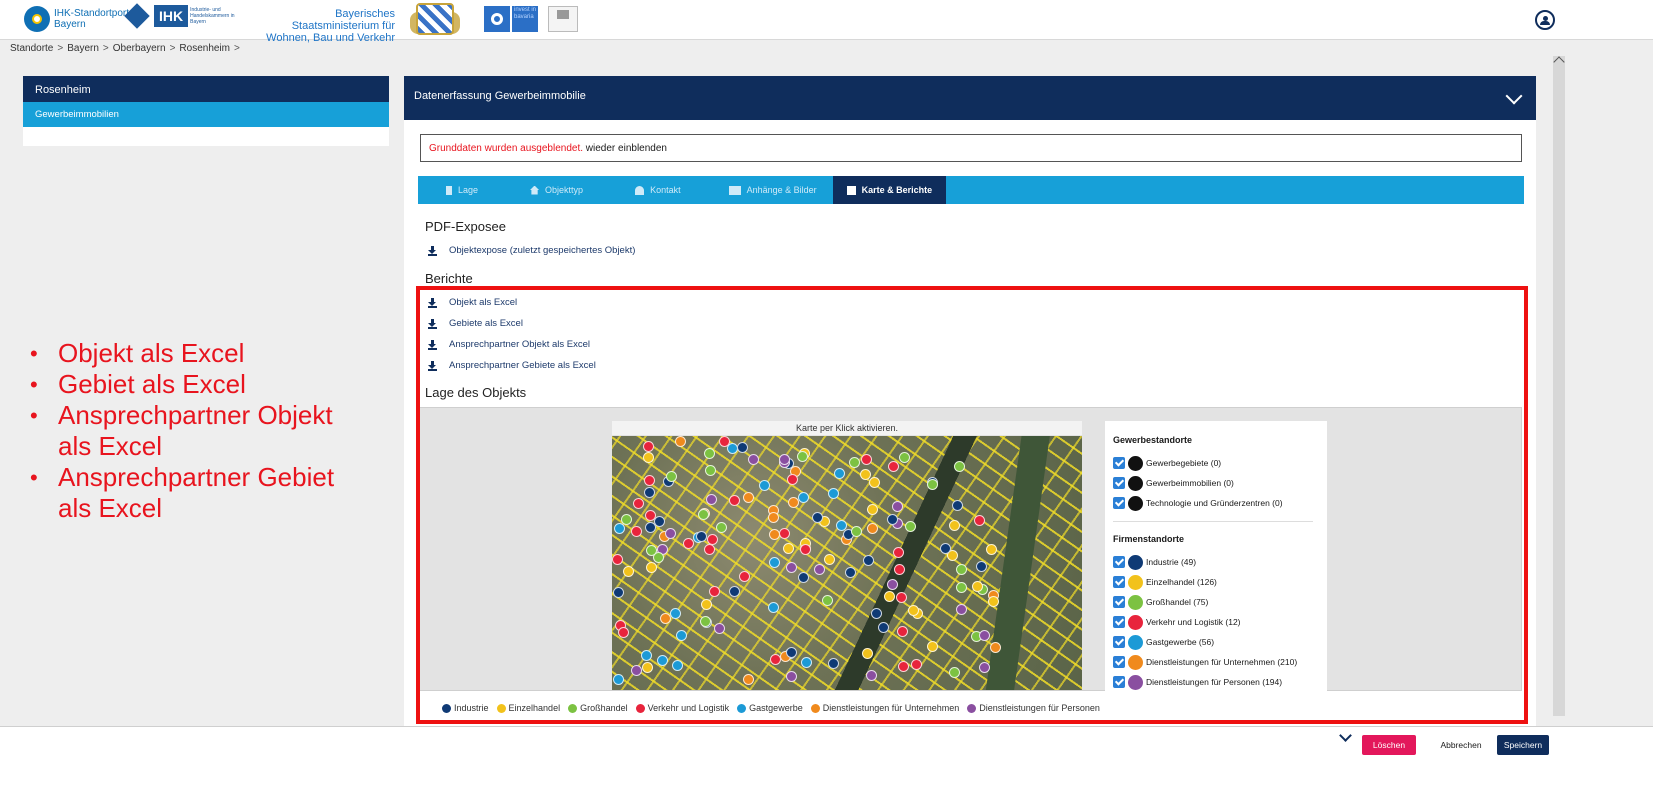 The width and height of the screenshot is (1653, 792). I want to click on save-button: Speichern, so click(1523, 745).